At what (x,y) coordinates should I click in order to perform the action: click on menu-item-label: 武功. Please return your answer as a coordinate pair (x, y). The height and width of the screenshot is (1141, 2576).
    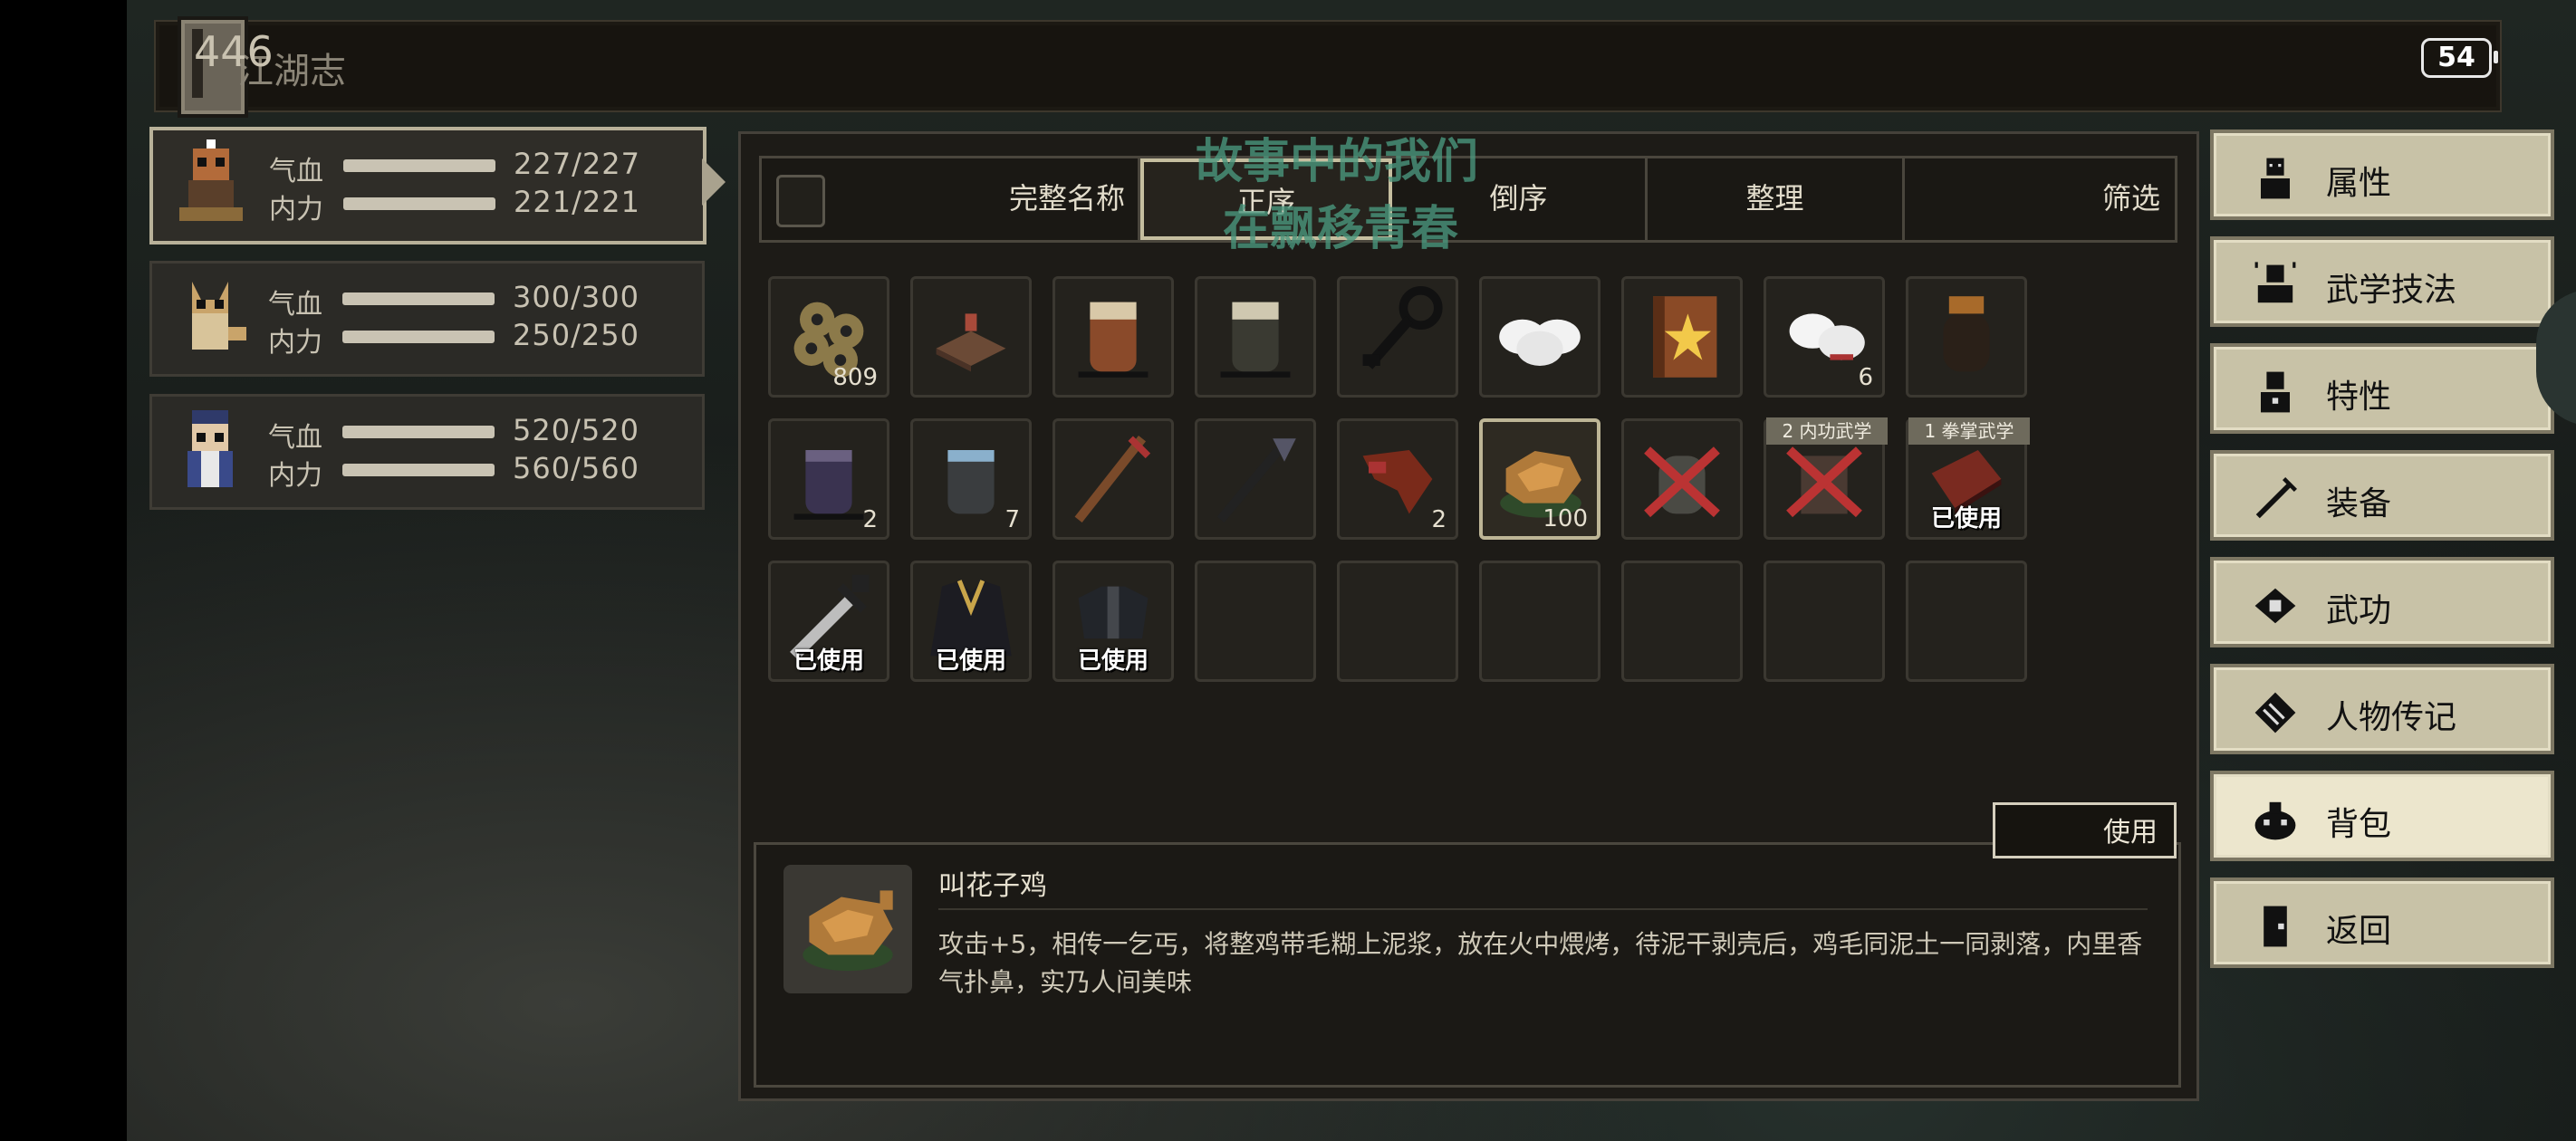
    Looking at the image, I should click on (2359, 611).